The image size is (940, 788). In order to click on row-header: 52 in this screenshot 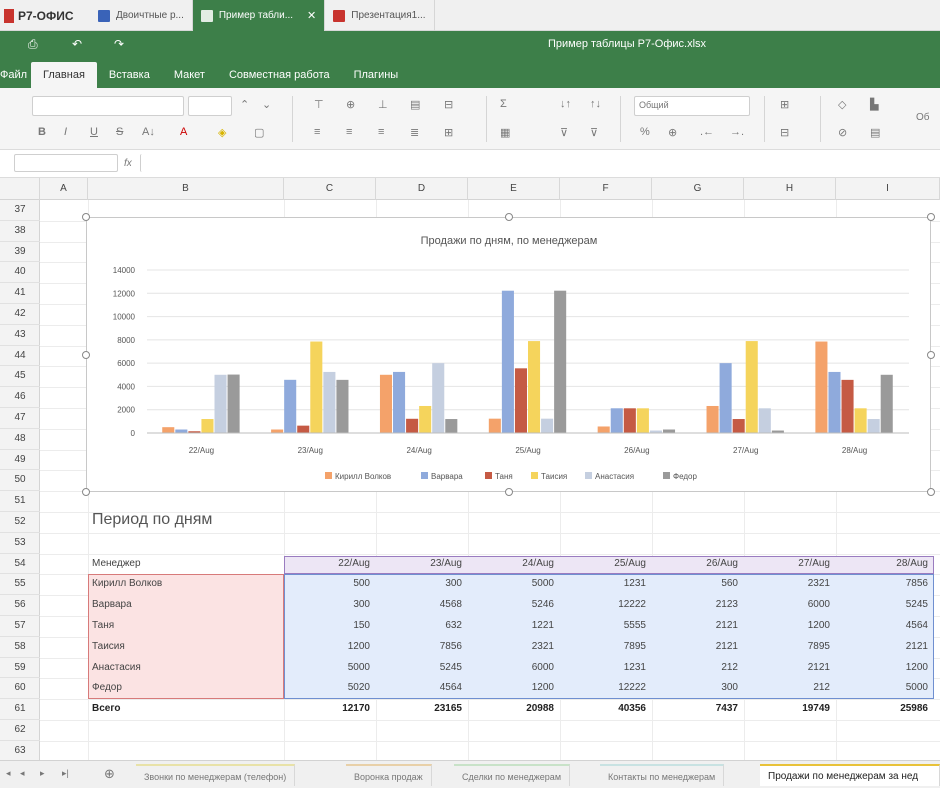, I will do `click(20, 522)`.